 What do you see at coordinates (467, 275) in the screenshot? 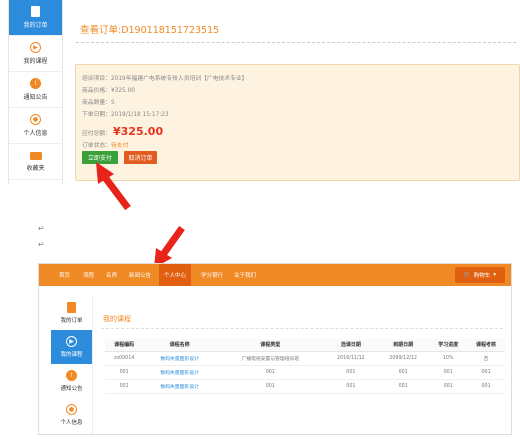
I see `cart-icon: 🛒` at bounding box center [467, 275].